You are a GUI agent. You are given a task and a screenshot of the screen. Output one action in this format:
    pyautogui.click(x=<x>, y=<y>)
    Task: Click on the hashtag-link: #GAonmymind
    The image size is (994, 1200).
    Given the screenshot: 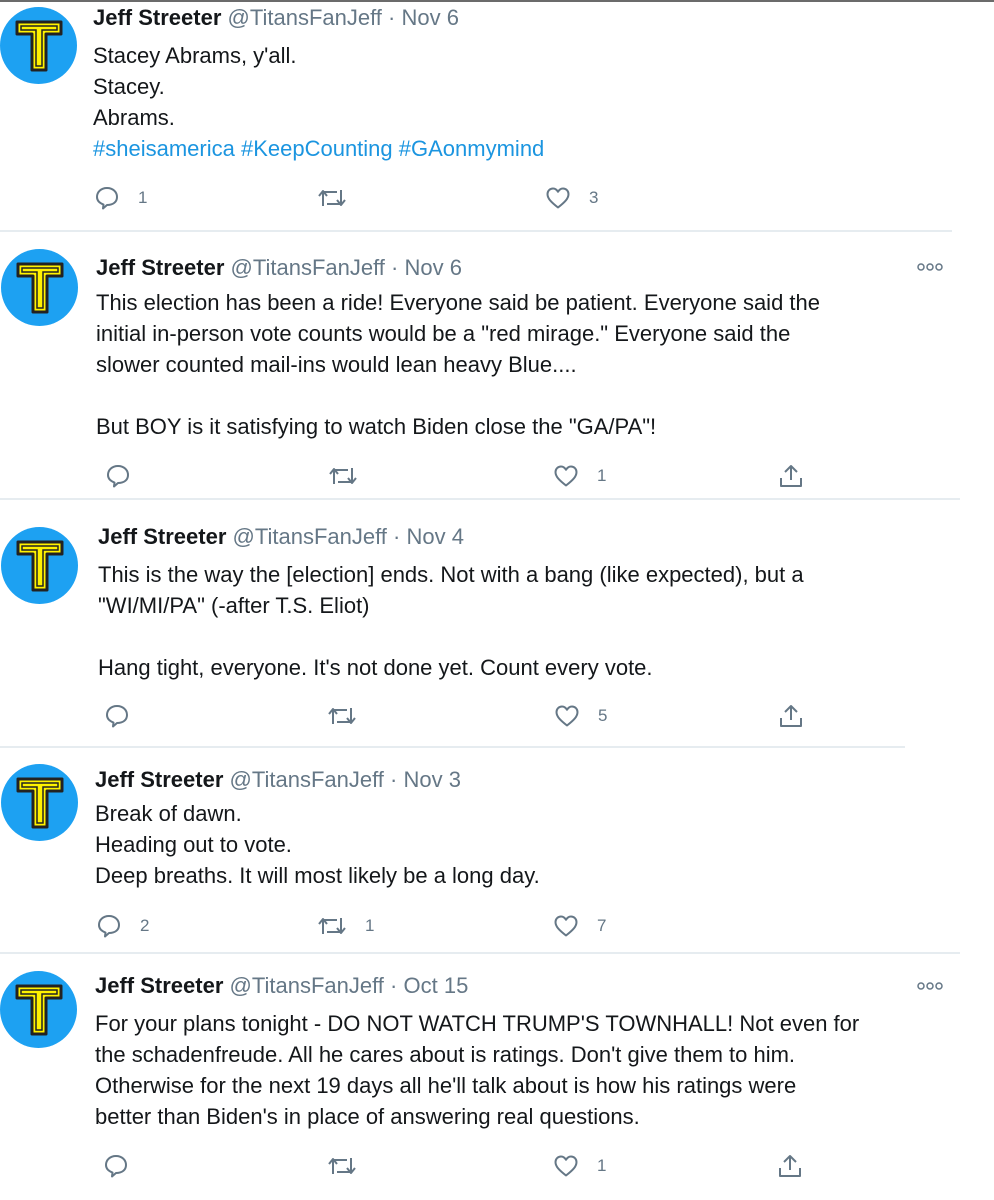 What is the action you would take?
    pyautogui.click(x=472, y=148)
    